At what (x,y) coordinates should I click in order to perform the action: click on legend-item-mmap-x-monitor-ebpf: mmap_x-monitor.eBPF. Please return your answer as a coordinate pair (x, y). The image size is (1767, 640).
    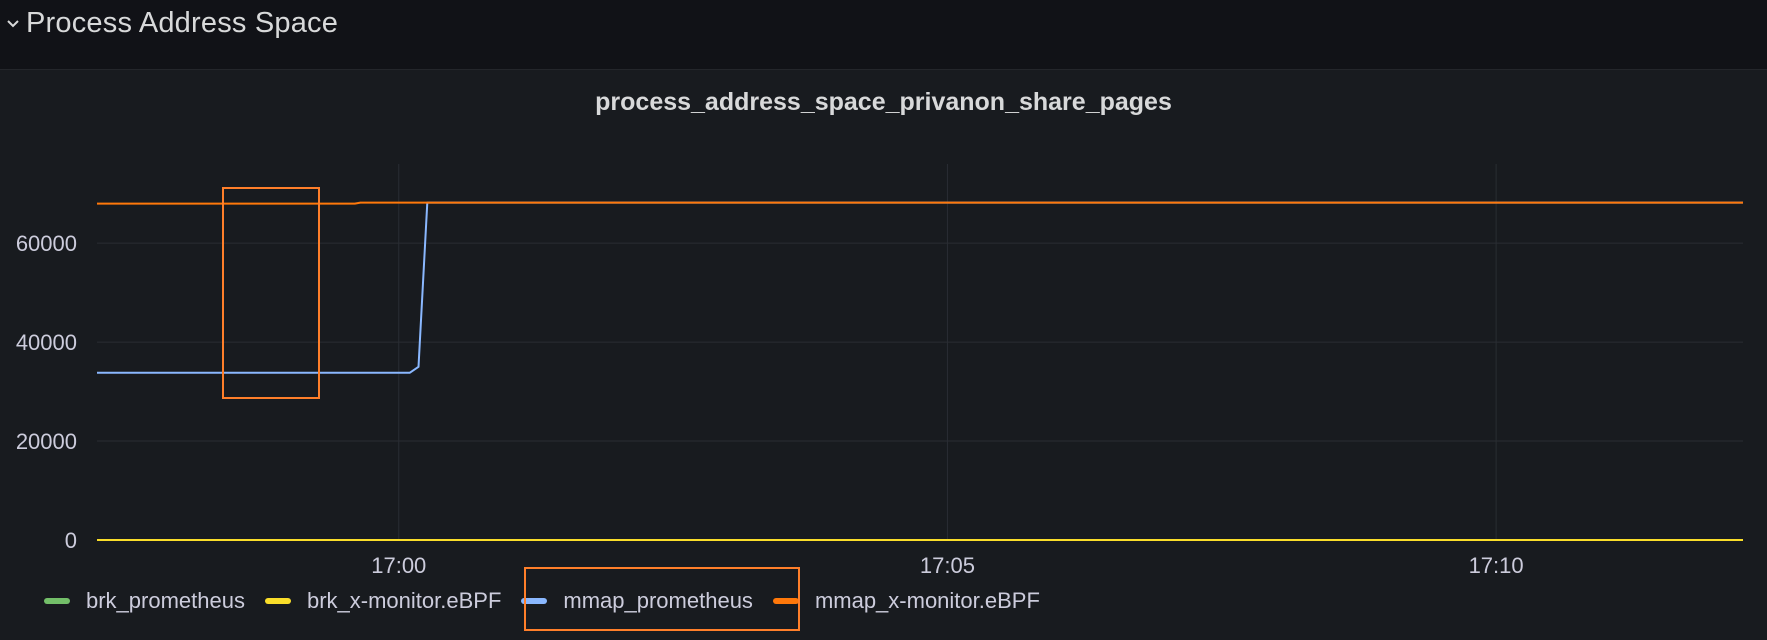
    Looking at the image, I should click on (906, 601).